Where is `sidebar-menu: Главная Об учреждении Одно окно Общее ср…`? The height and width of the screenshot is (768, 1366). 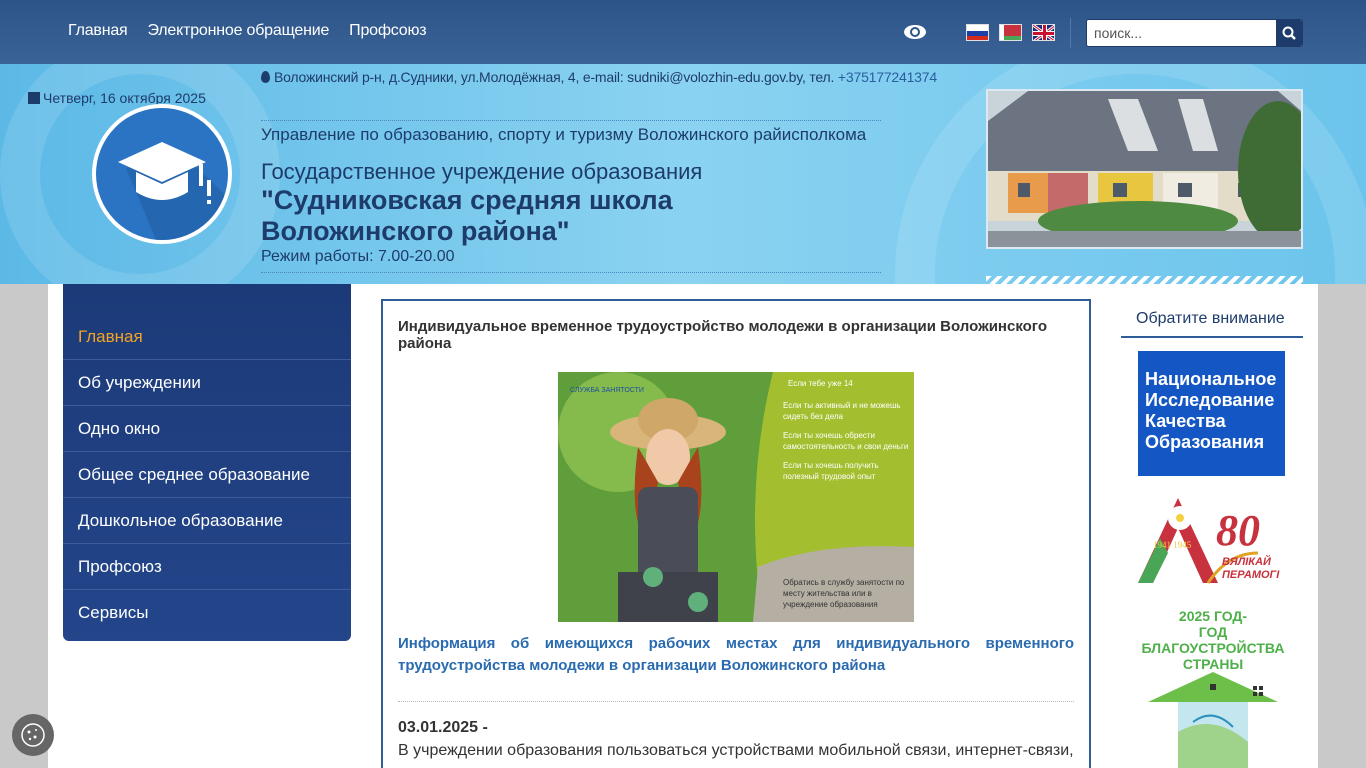 sidebar-menu: Главная Об учреждении Одно окно Общее ср… is located at coordinates (207, 462).